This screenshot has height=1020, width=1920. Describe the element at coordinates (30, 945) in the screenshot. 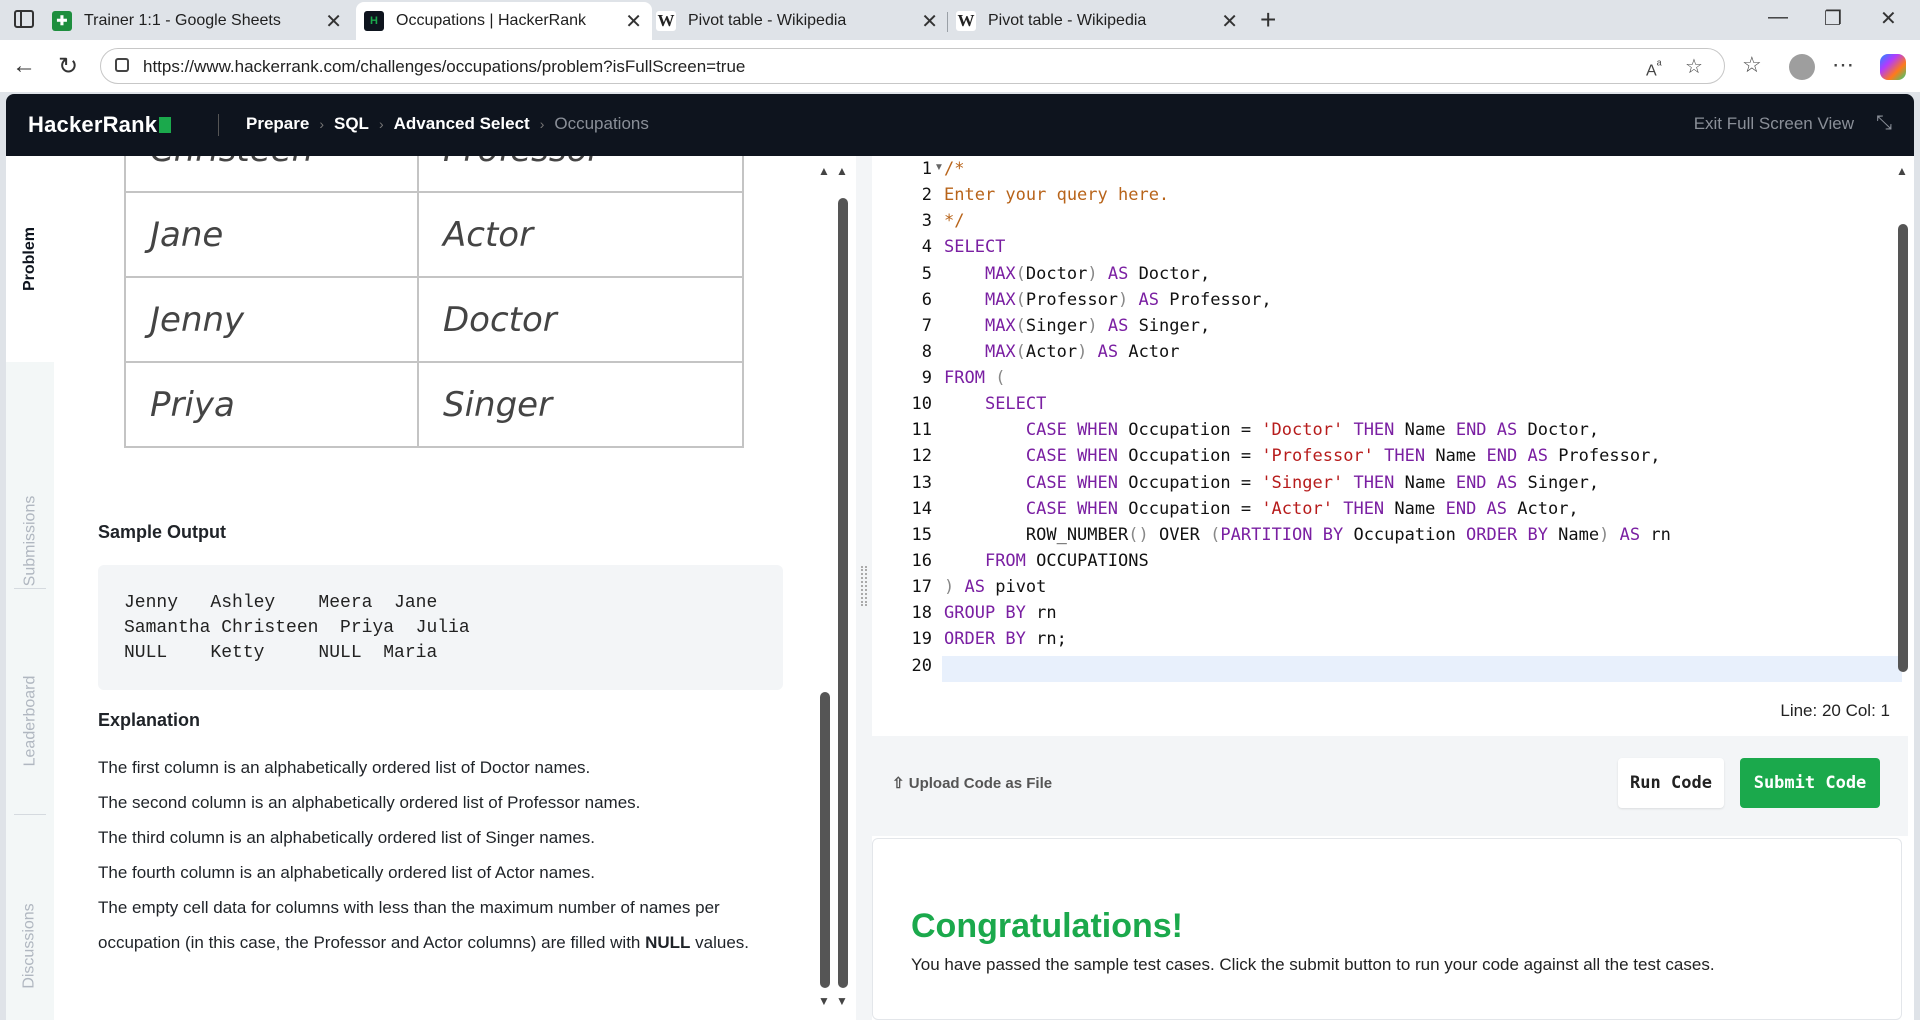

I see `tab-discussions: Discussions` at that location.